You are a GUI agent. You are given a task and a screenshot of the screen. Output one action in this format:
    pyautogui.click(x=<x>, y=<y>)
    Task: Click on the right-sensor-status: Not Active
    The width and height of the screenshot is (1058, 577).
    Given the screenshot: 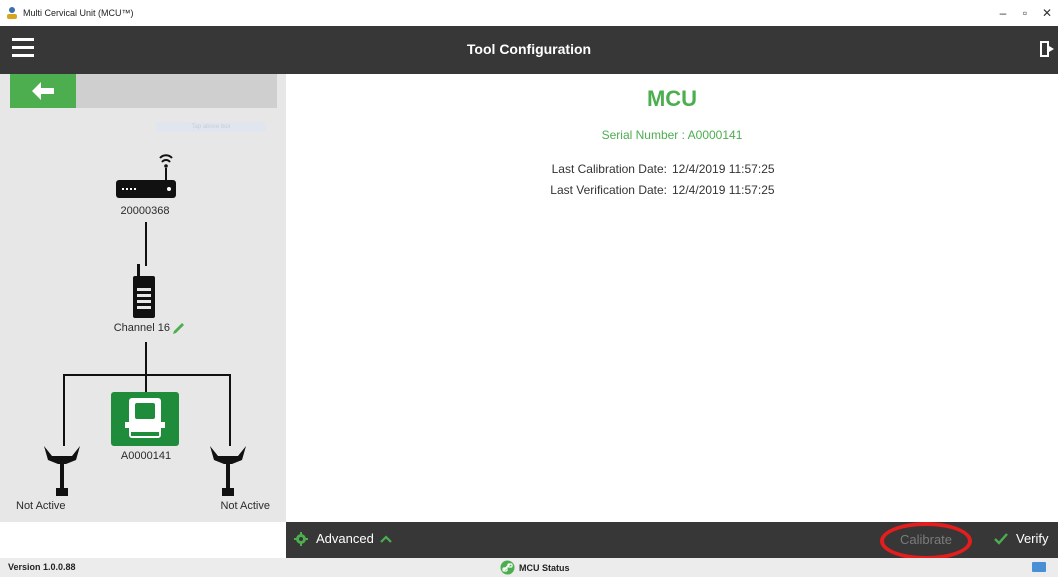 What is the action you would take?
    pyautogui.click(x=245, y=506)
    